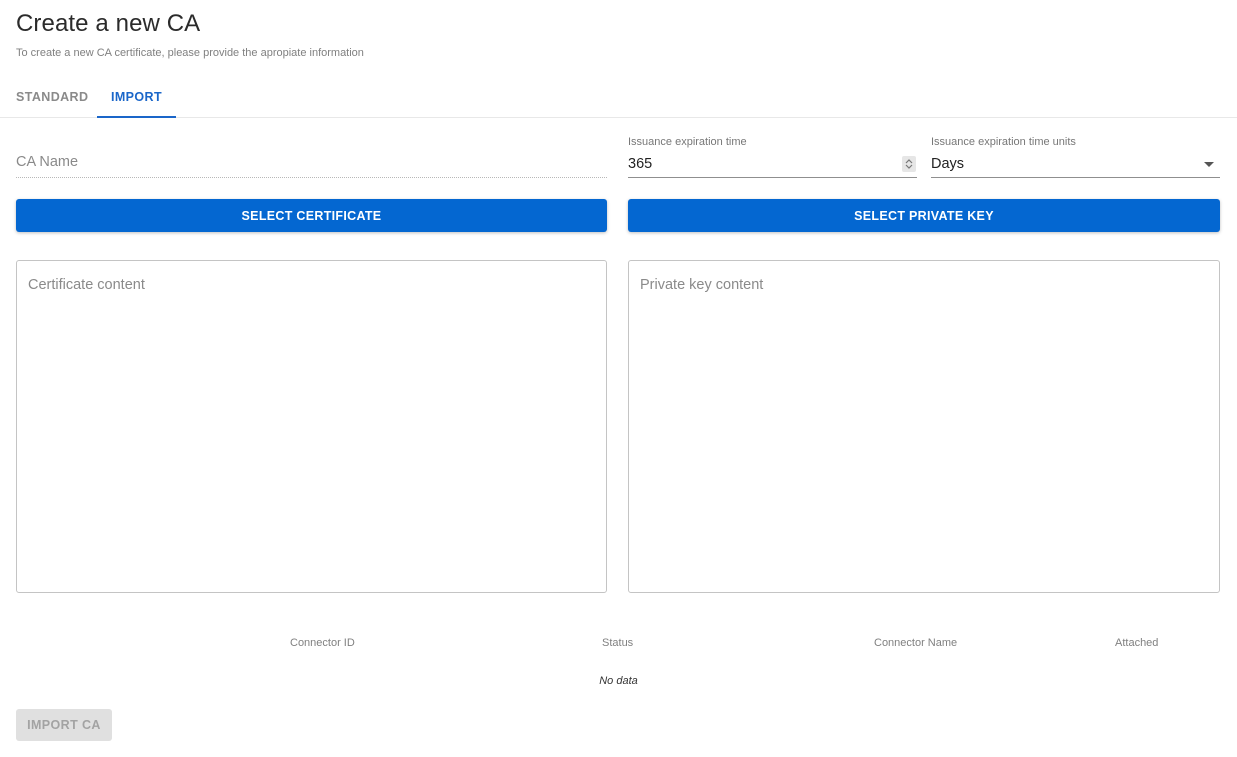  Describe the element at coordinates (86, 285) in the screenshot. I see `certificate-content-placeholder: Certificate content` at that location.